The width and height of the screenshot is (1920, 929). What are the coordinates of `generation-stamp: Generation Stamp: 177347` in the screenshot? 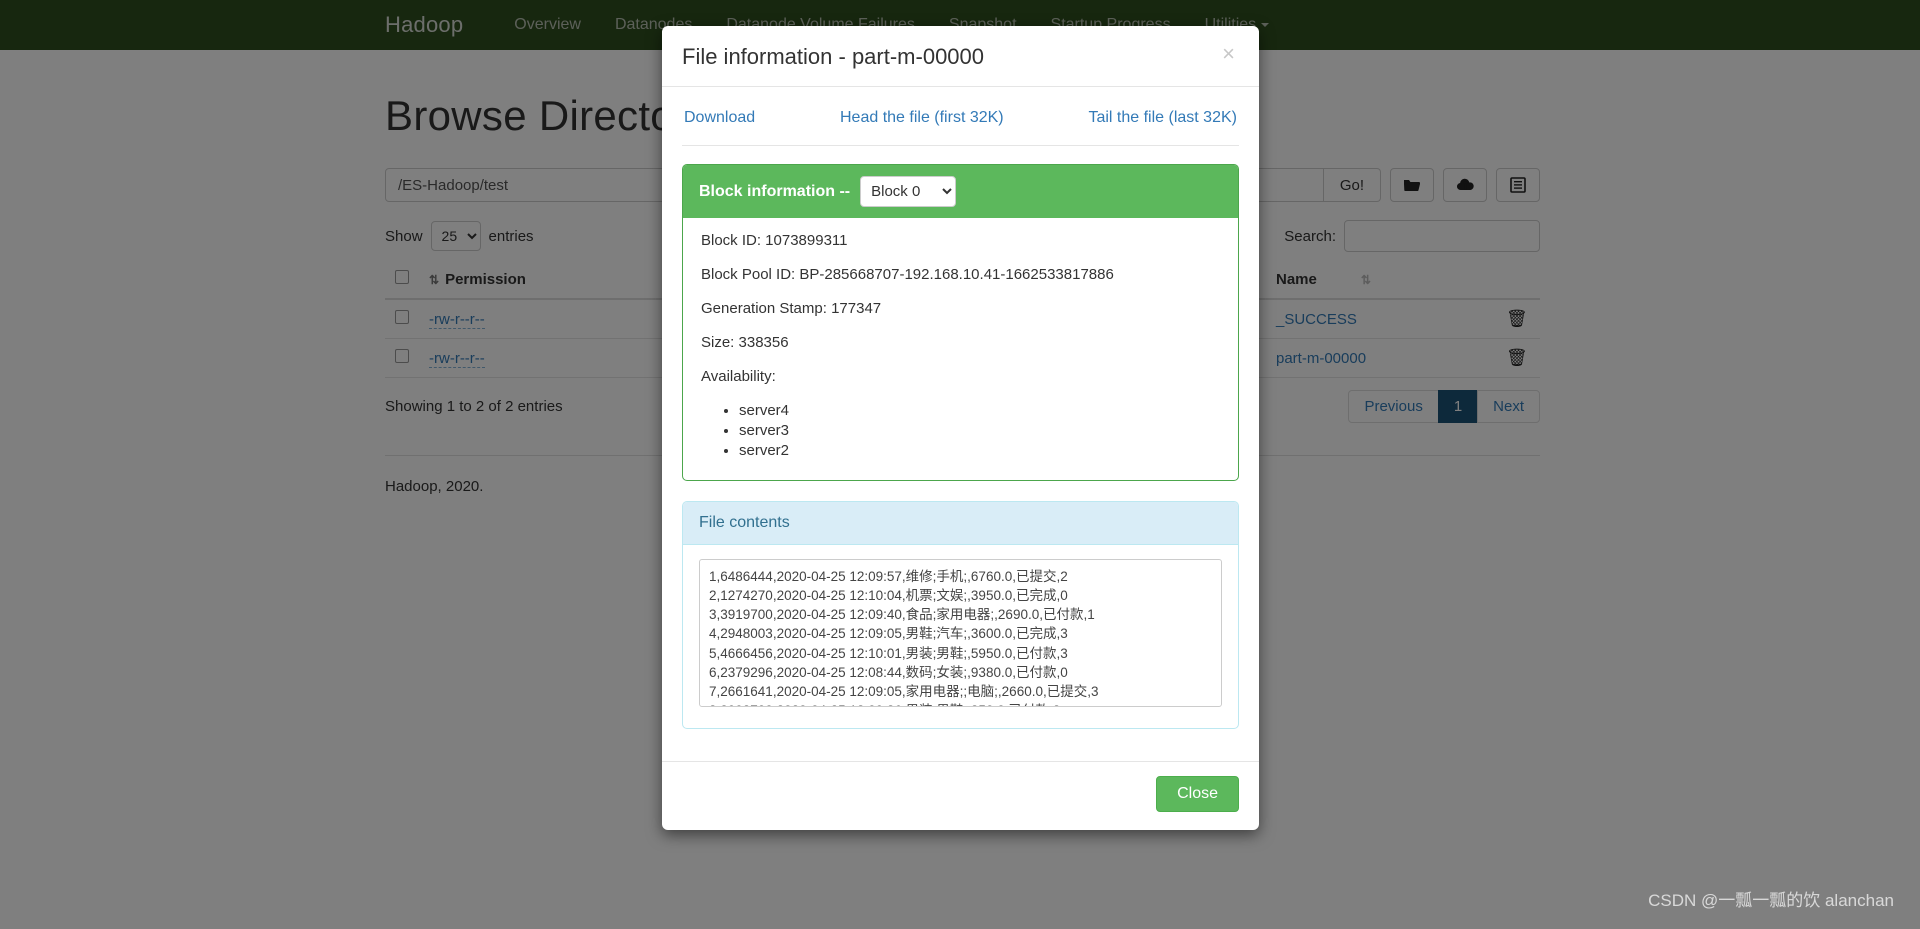 It's located at (791, 308).